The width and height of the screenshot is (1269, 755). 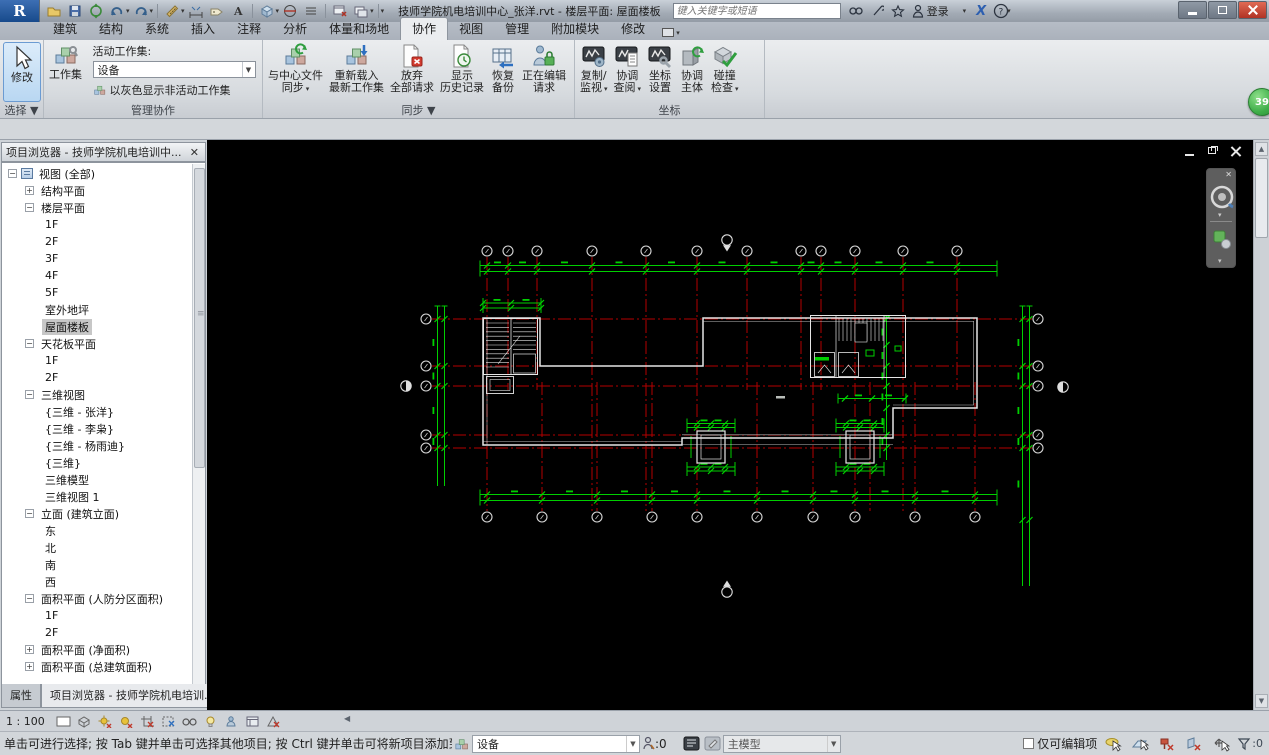 I want to click on tree-item: − 立面 (建筑立面), so click(x=103, y=513).